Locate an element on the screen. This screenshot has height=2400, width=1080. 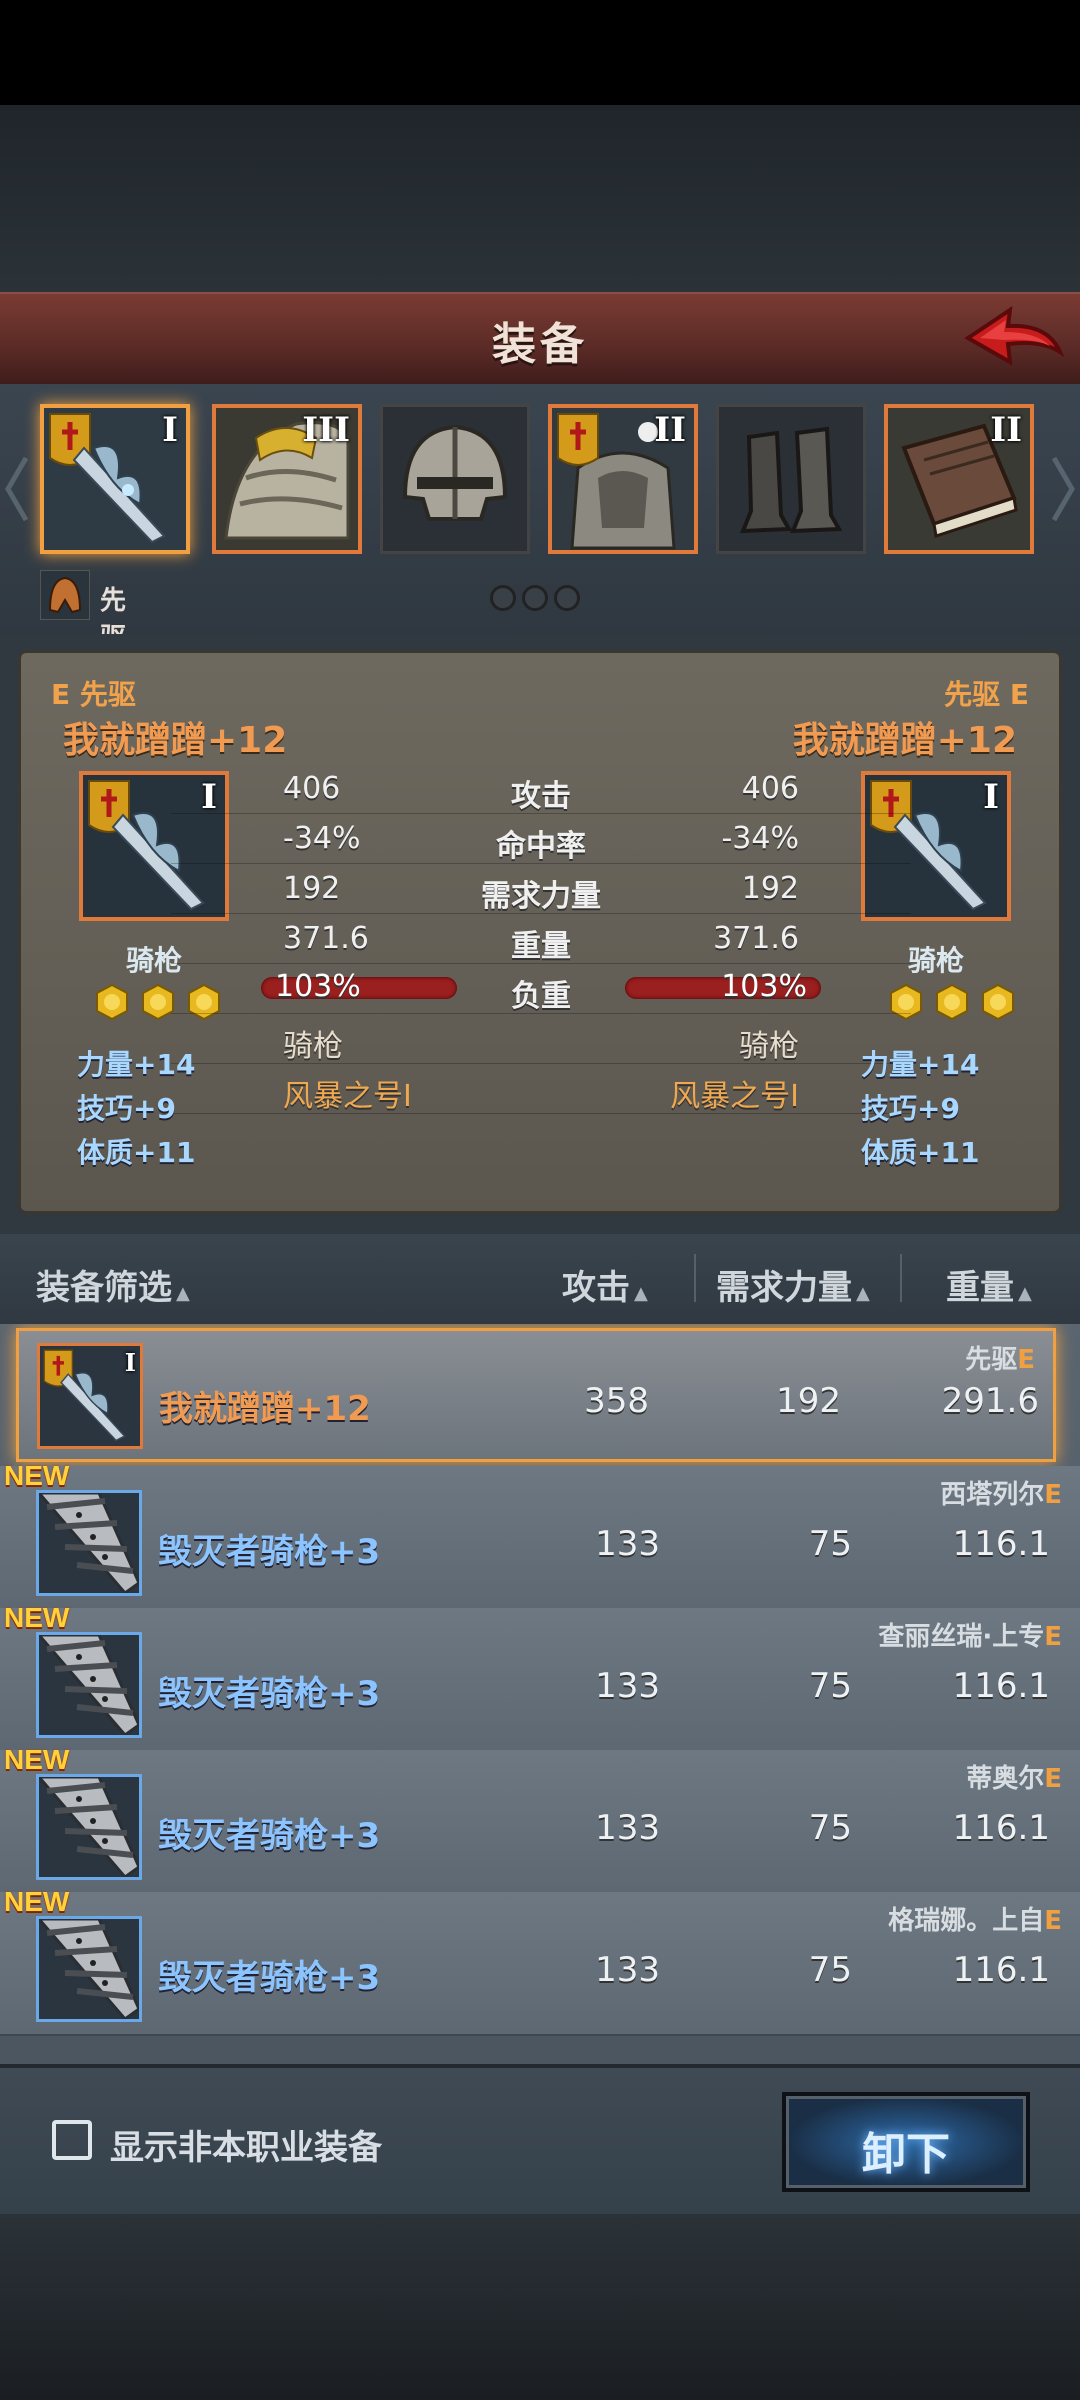
item-str-req: 192 is located at coordinates (808, 1401).